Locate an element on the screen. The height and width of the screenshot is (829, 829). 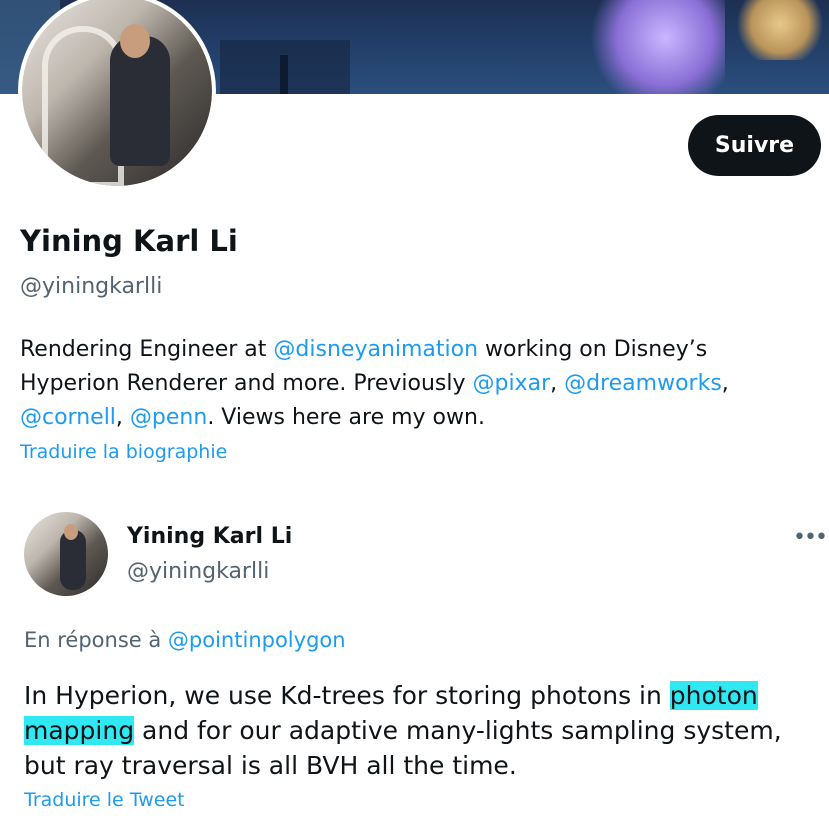
mention-pixar: @pixar is located at coordinates (511, 383).